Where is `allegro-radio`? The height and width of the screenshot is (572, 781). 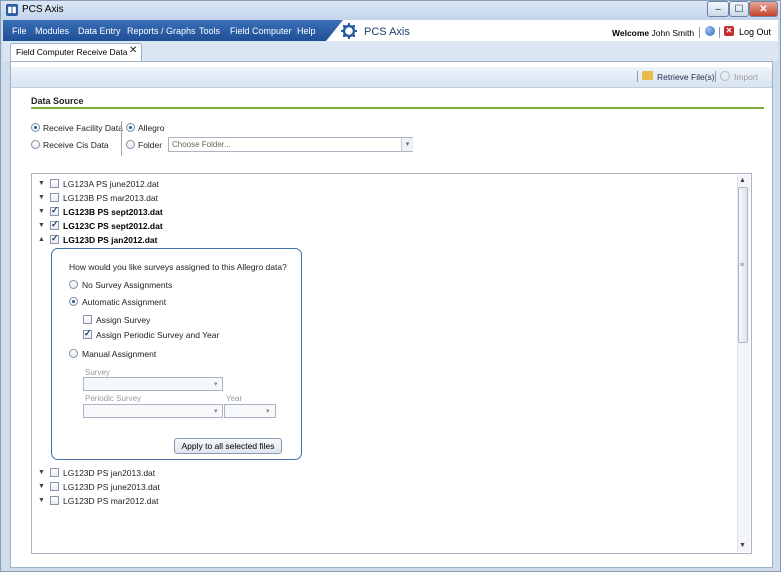 allegro-radio is located at coordinates (130, 127).